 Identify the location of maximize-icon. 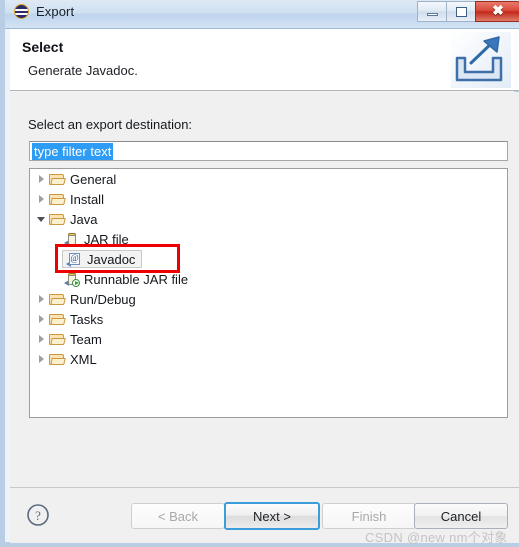
(461, 11).